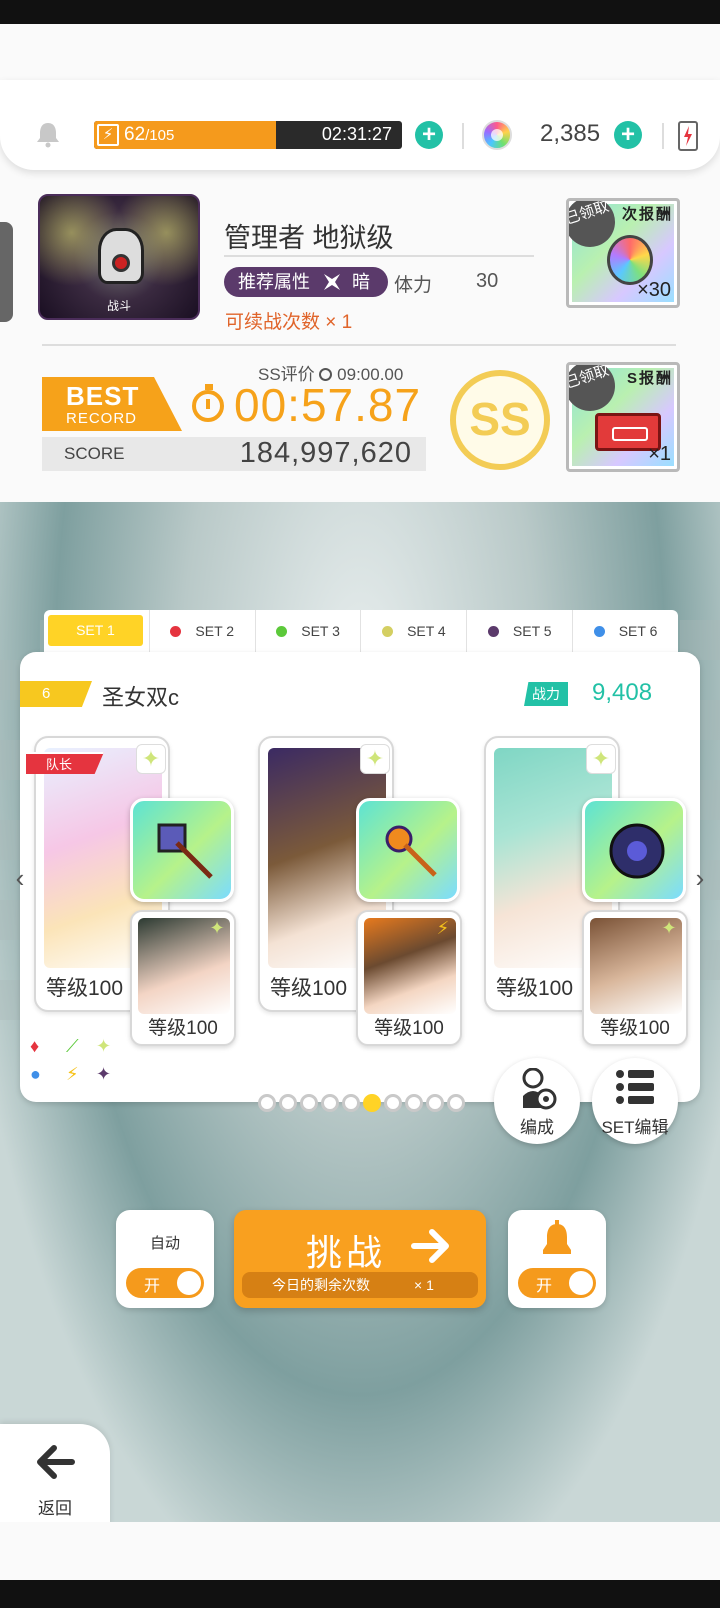  I want to click on side-drawer-handle, so click(6, 272).